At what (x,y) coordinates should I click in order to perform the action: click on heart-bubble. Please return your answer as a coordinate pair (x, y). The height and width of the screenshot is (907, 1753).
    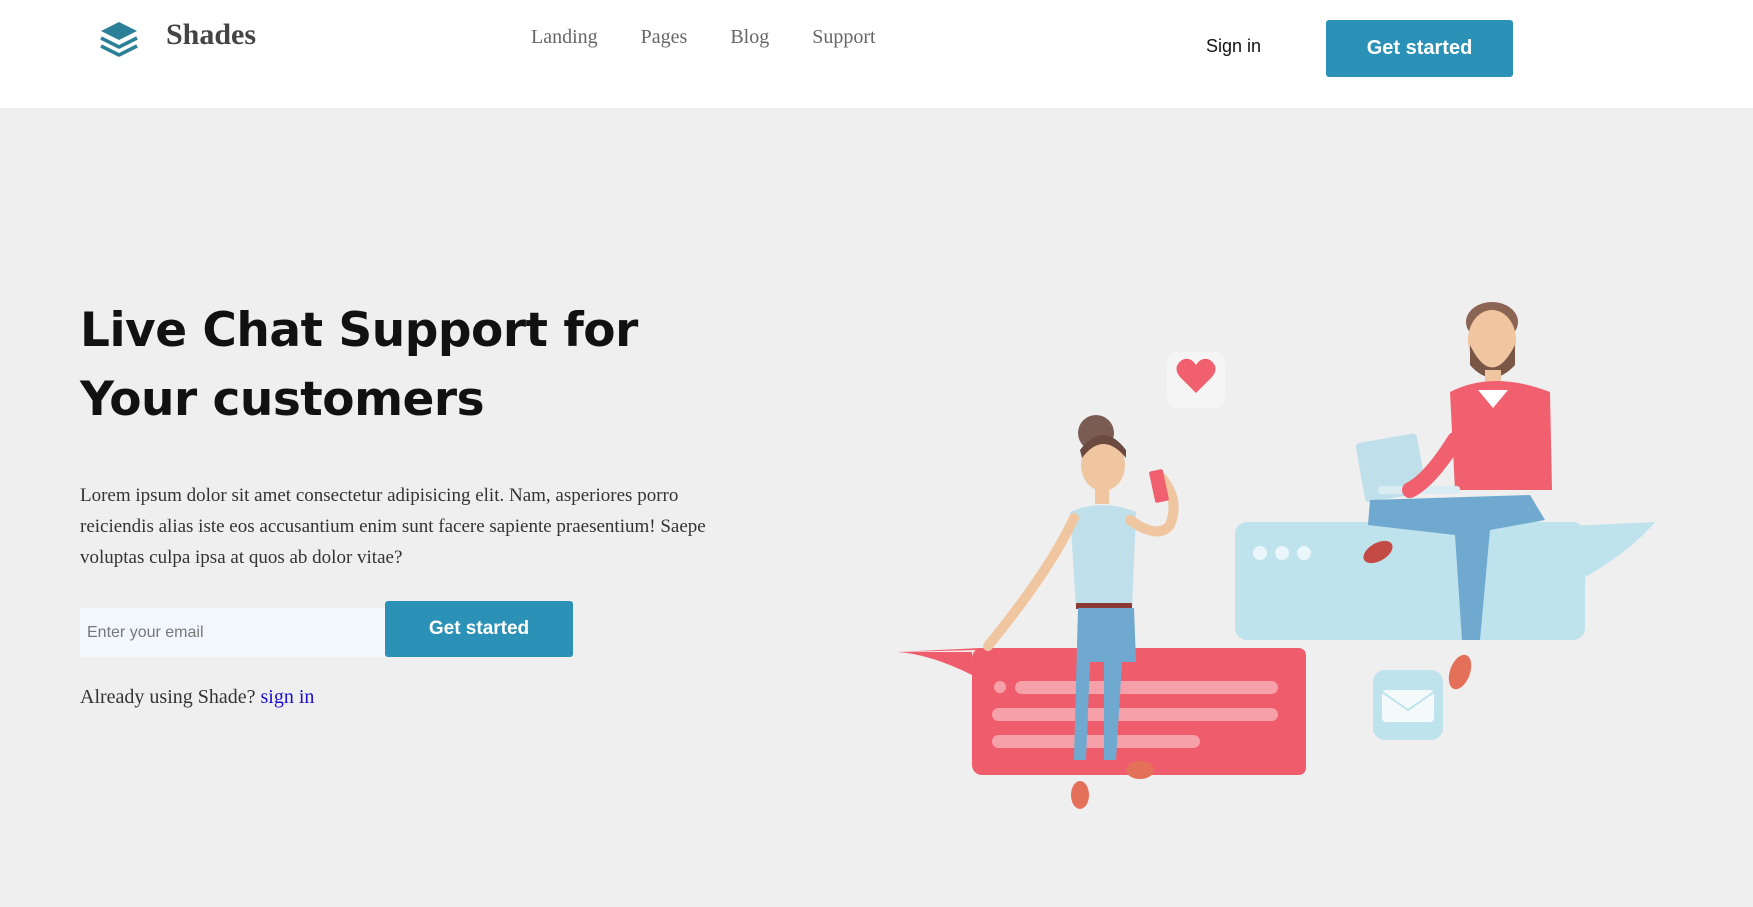
    Looking at the image, I should click on (1196, 380).